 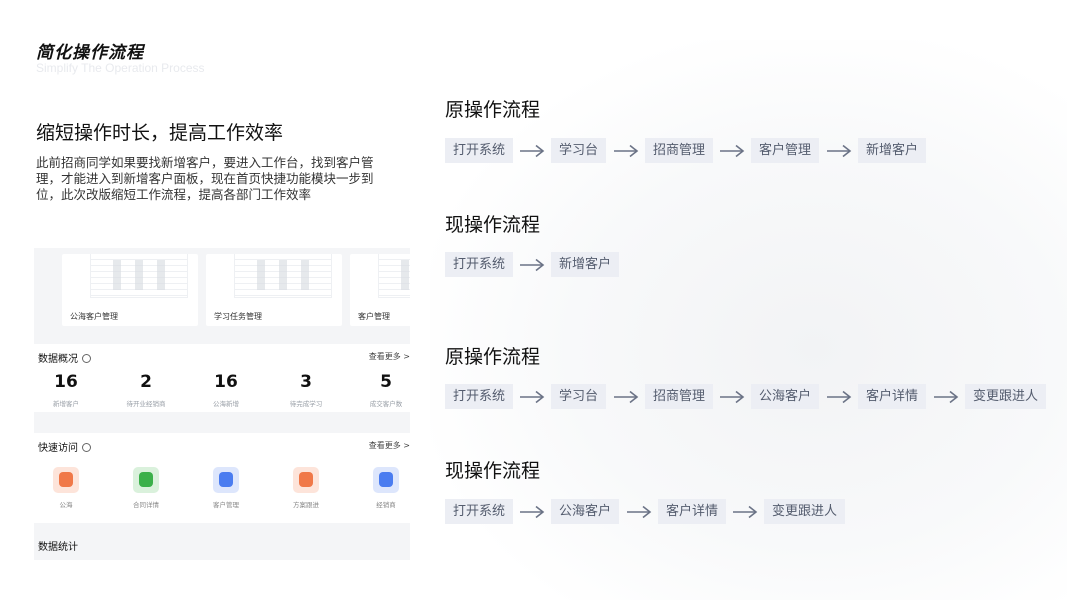 I want to click on quick-access-panel: 快速访问 查看更多 > 公海 合同详情 客户管理 方案跟进 经销商, so click(x=222, y=478).